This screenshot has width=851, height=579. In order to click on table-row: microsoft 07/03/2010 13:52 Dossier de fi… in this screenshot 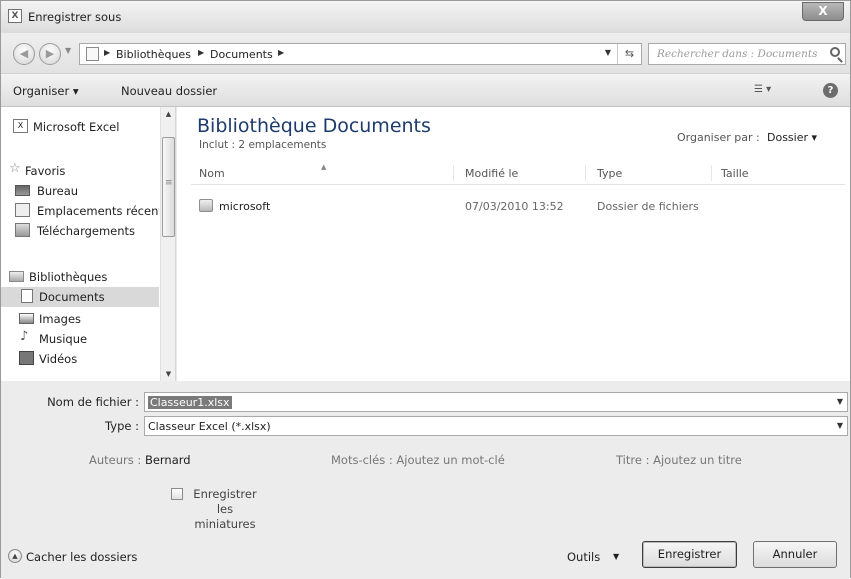, I will do `click(518, 206)`.